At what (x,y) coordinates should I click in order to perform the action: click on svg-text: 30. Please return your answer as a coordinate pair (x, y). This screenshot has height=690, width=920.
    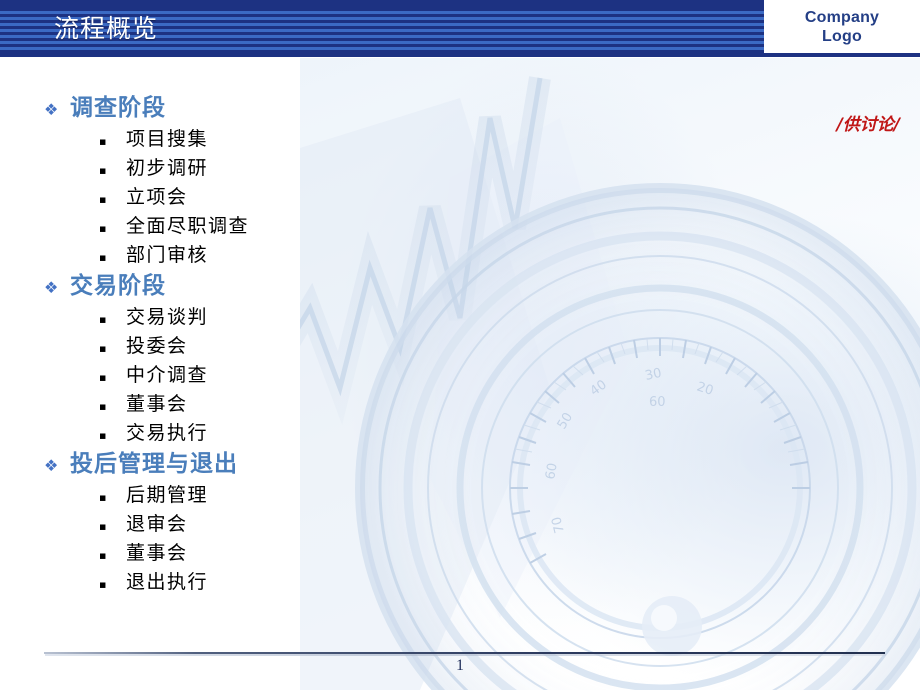
    Looking at the image, I should click on (653, 375).